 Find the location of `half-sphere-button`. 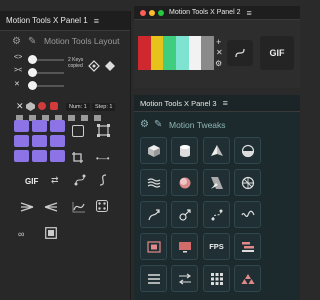

half-sphere-button is located at coordinates (247, 150).